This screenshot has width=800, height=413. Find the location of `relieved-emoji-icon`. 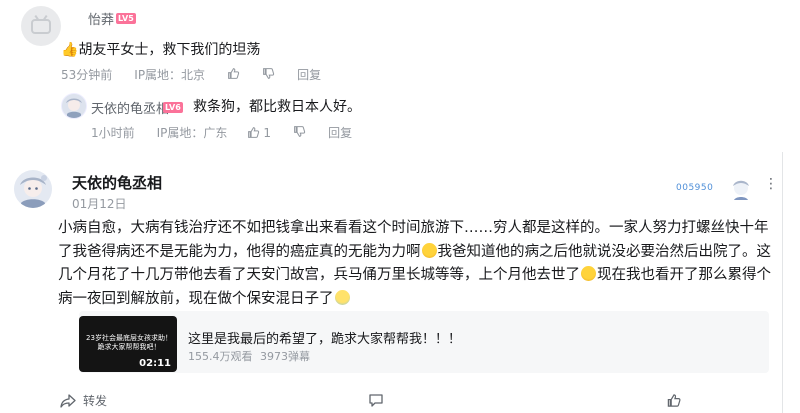

relieved-emoji-icon is located at coordinates (342, 297).